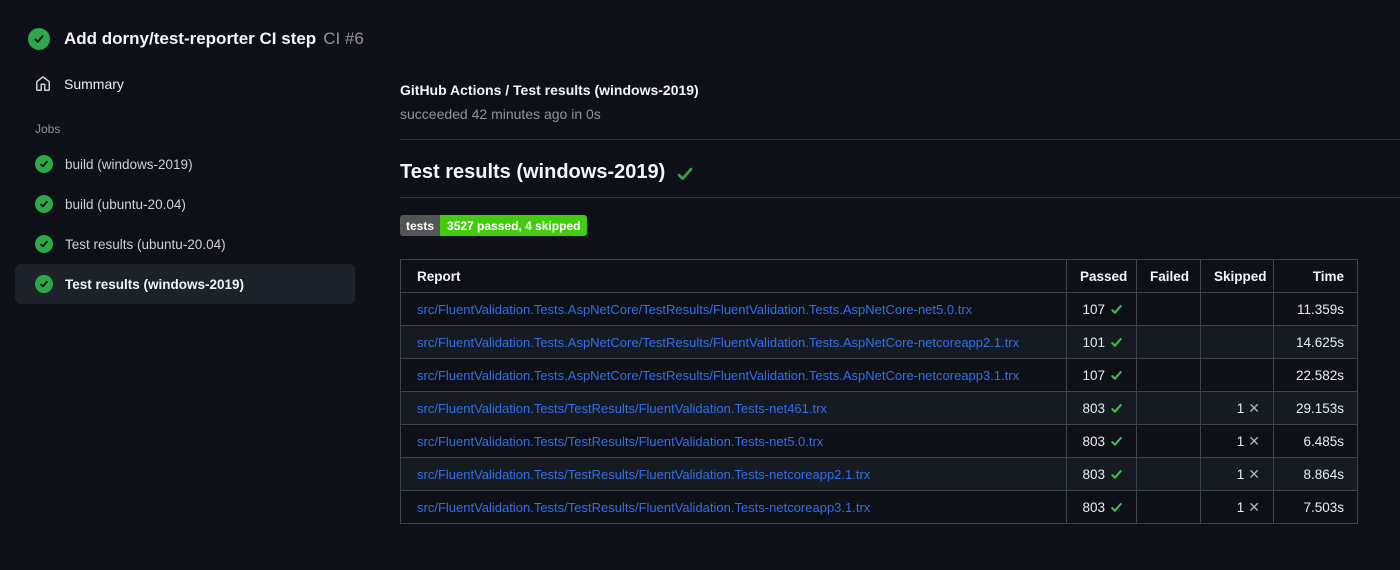 This screenshot has width=1400, height=570. What do you see at coordinates (1093, 342) in the screenshot?
I see `passed-count: 101` at bounding box center [1093, 342].